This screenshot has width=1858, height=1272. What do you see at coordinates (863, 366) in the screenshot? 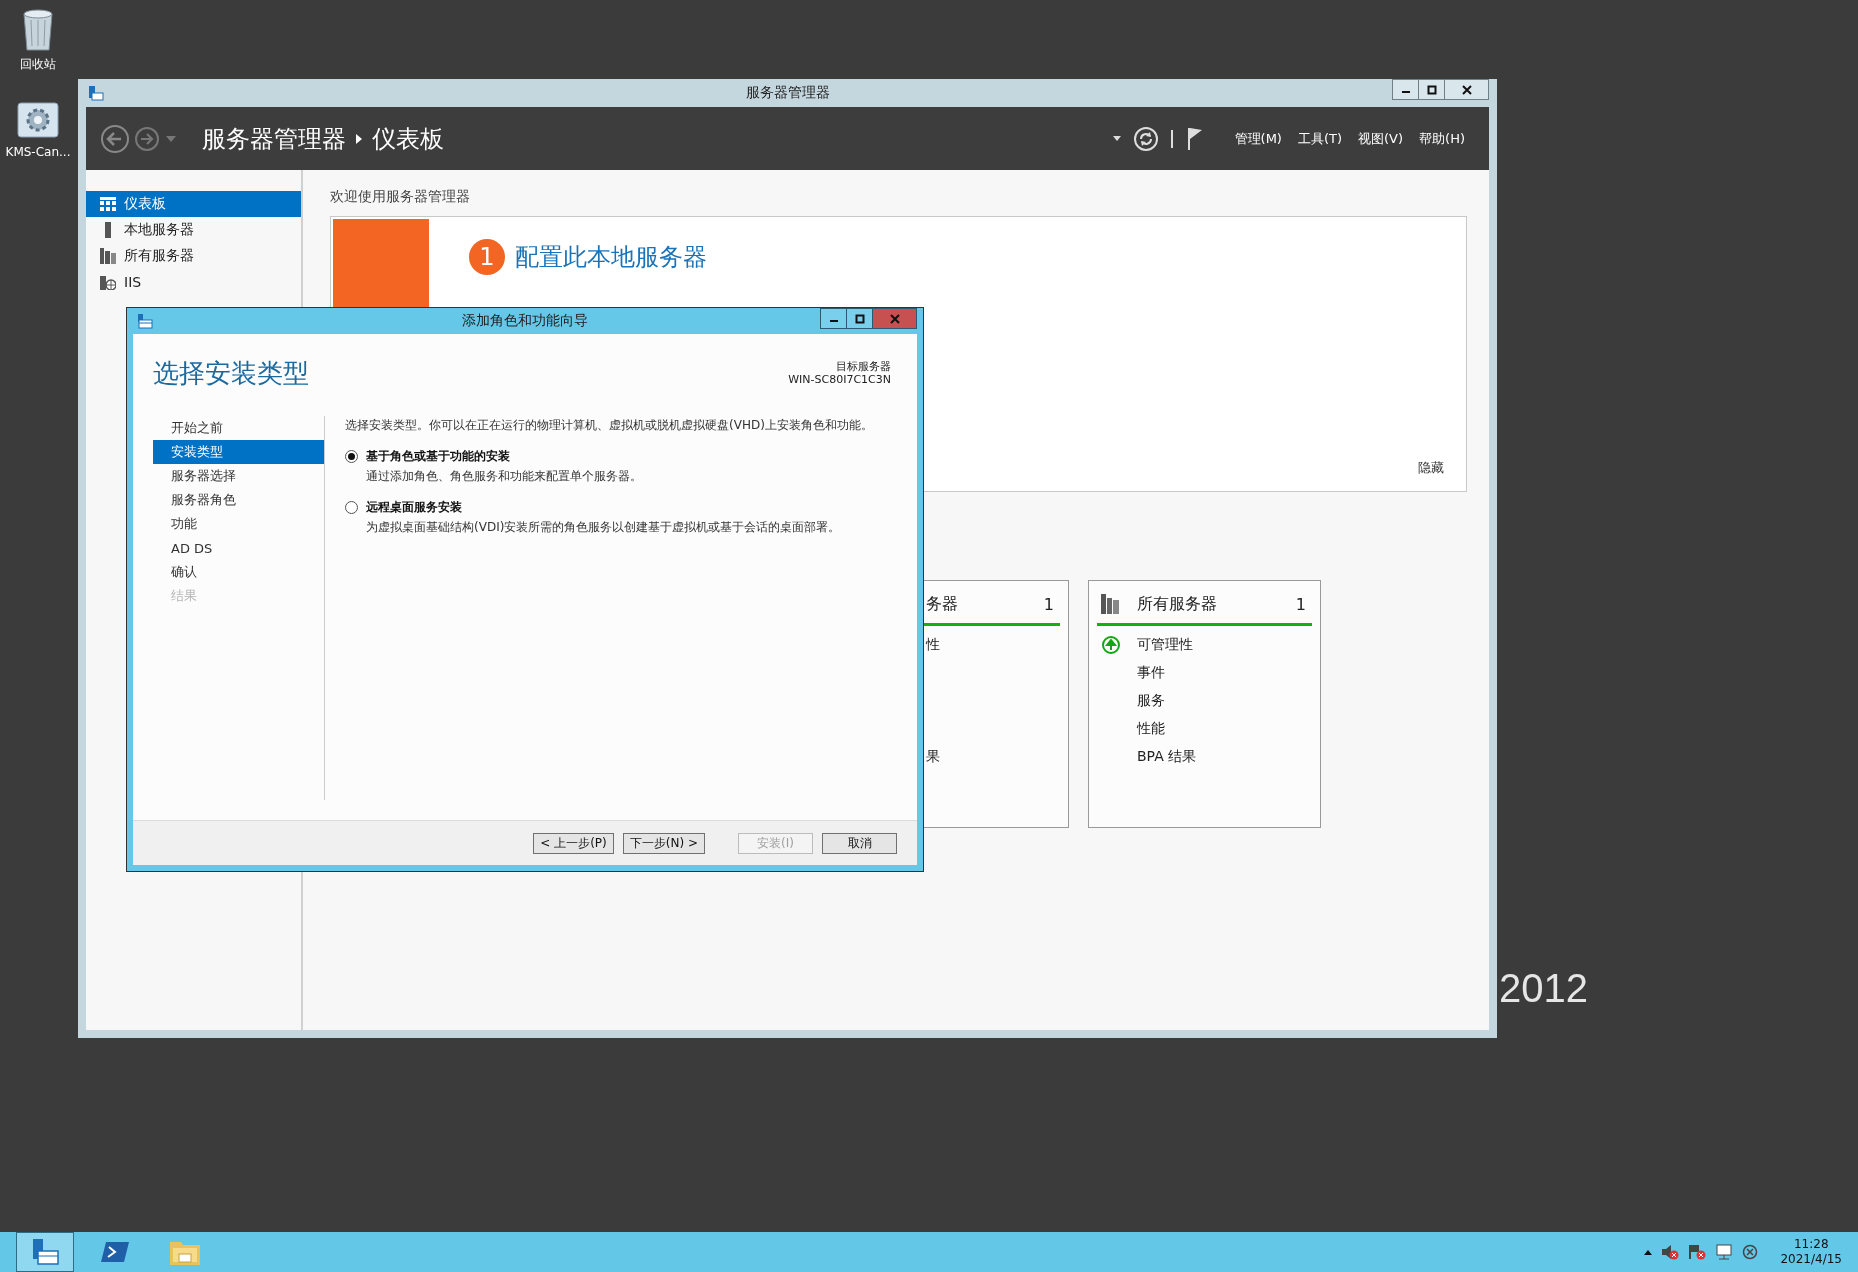
I see `target-server-label: 目标服务器` at bounding box center [863, 366].